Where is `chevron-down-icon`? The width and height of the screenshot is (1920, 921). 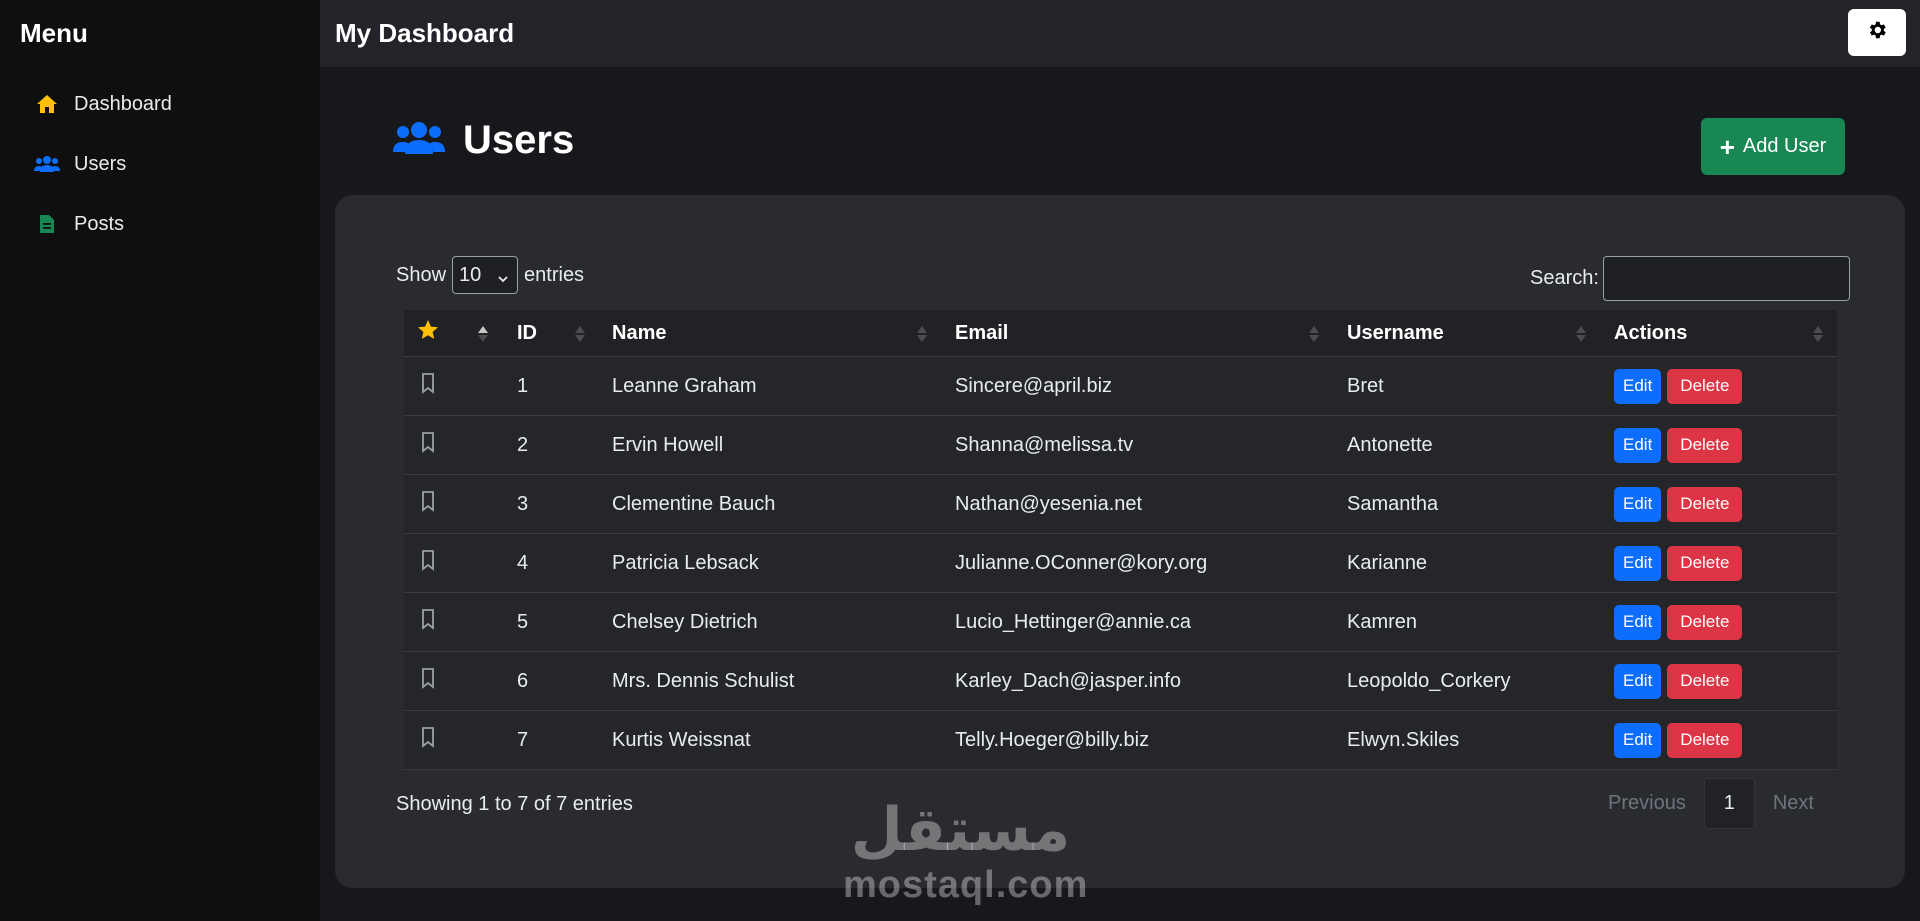
chevron-down-icon is located at coordinates (503, 279).